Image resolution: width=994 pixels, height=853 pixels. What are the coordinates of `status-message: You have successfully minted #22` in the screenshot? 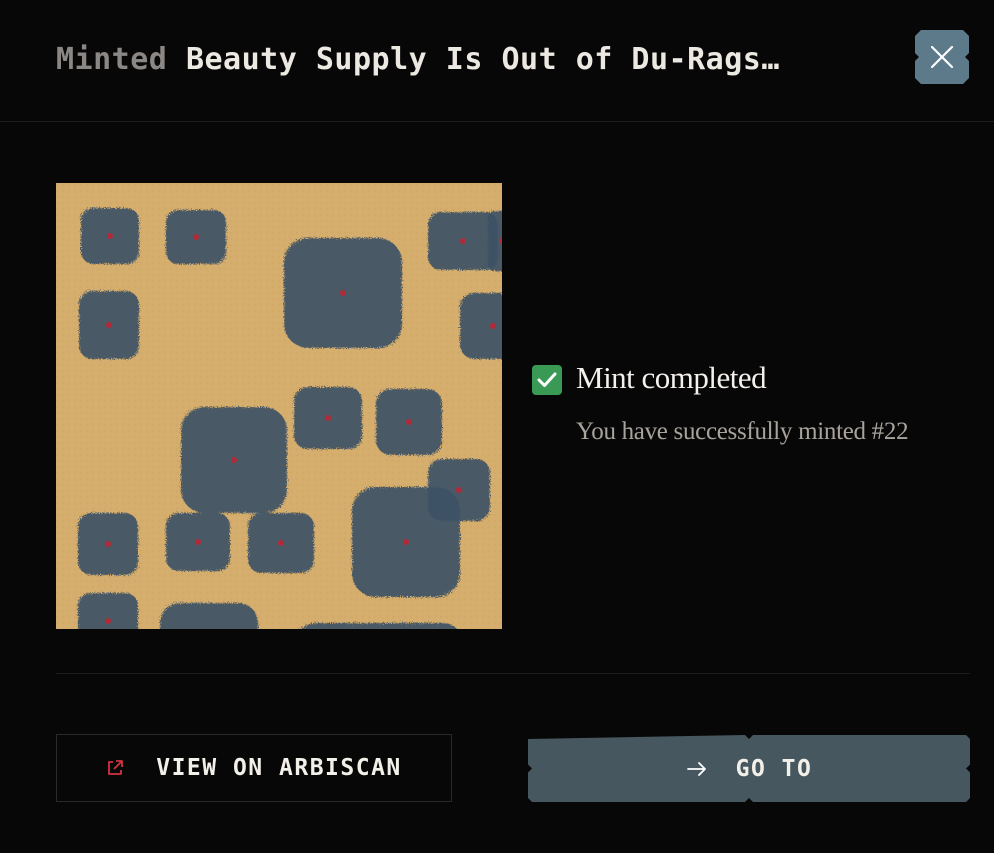 It's located at (742, 431).